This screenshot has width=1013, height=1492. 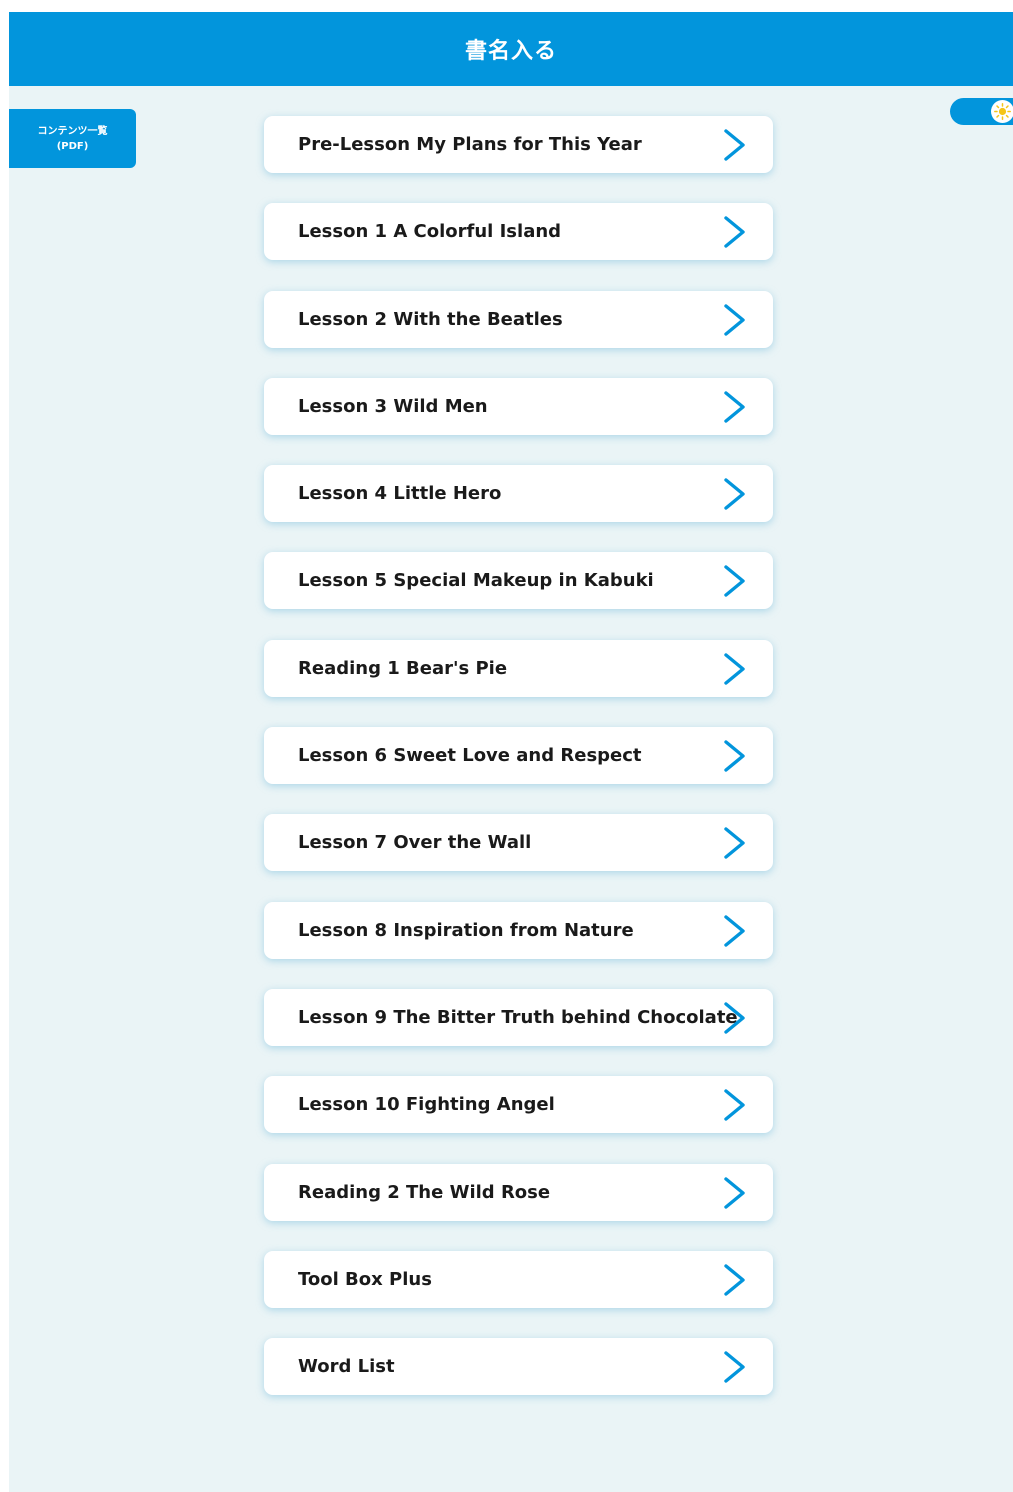 I want to click on lesson-label: Word List, so click(x=346, y=1367).